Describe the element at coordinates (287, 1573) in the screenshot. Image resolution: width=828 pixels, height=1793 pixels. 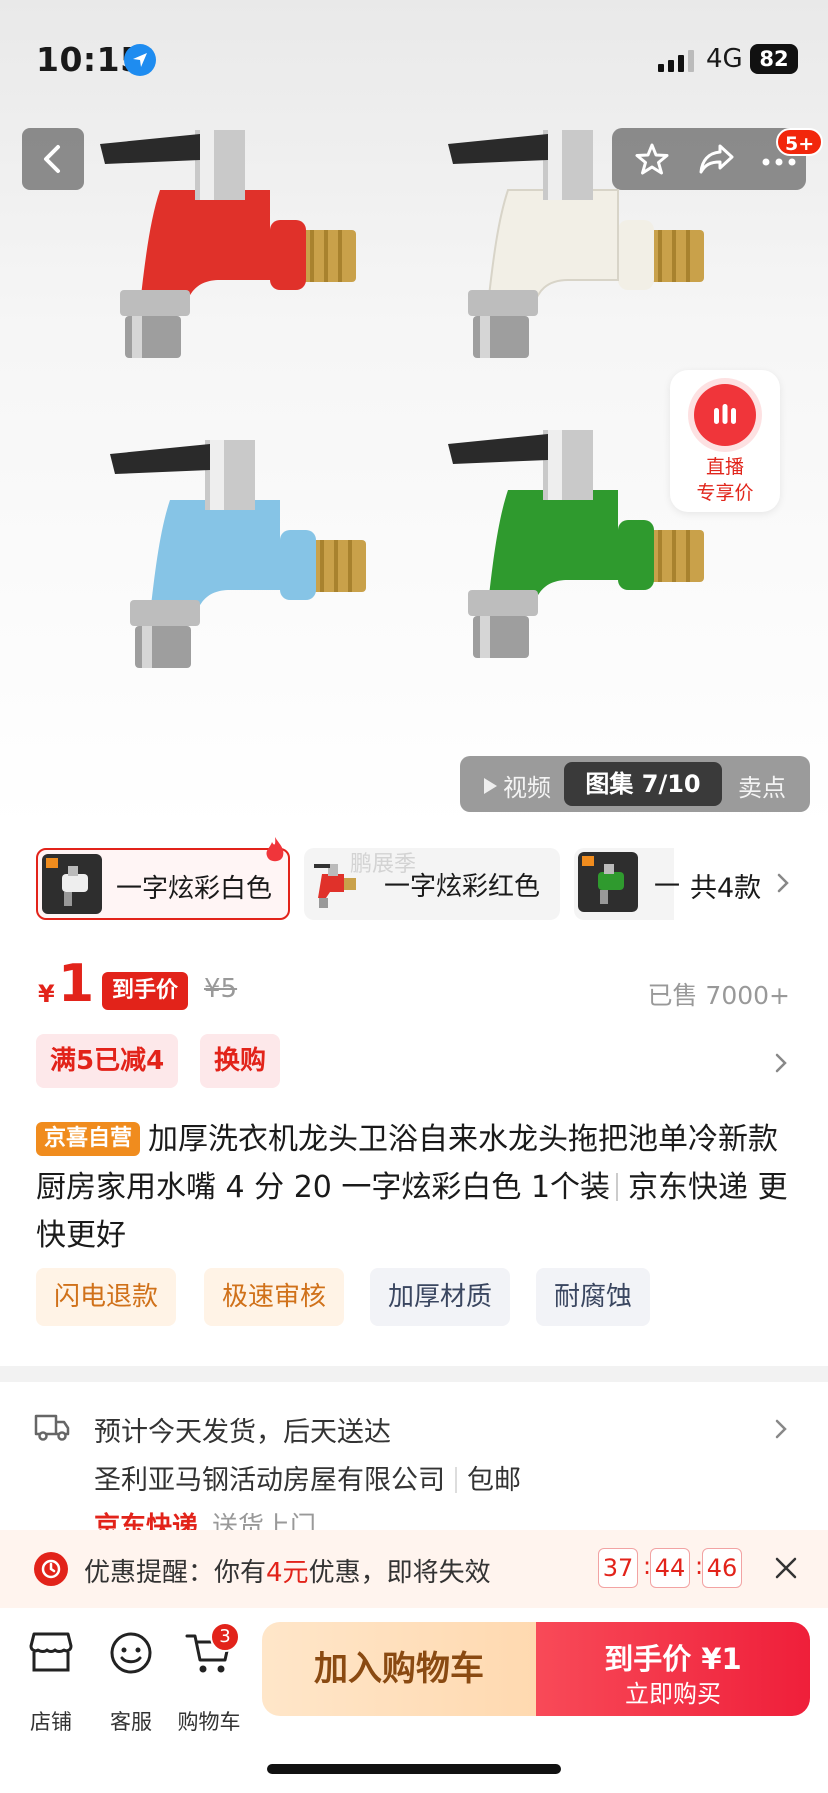
I see `reminder-amount: 4元` at that location.